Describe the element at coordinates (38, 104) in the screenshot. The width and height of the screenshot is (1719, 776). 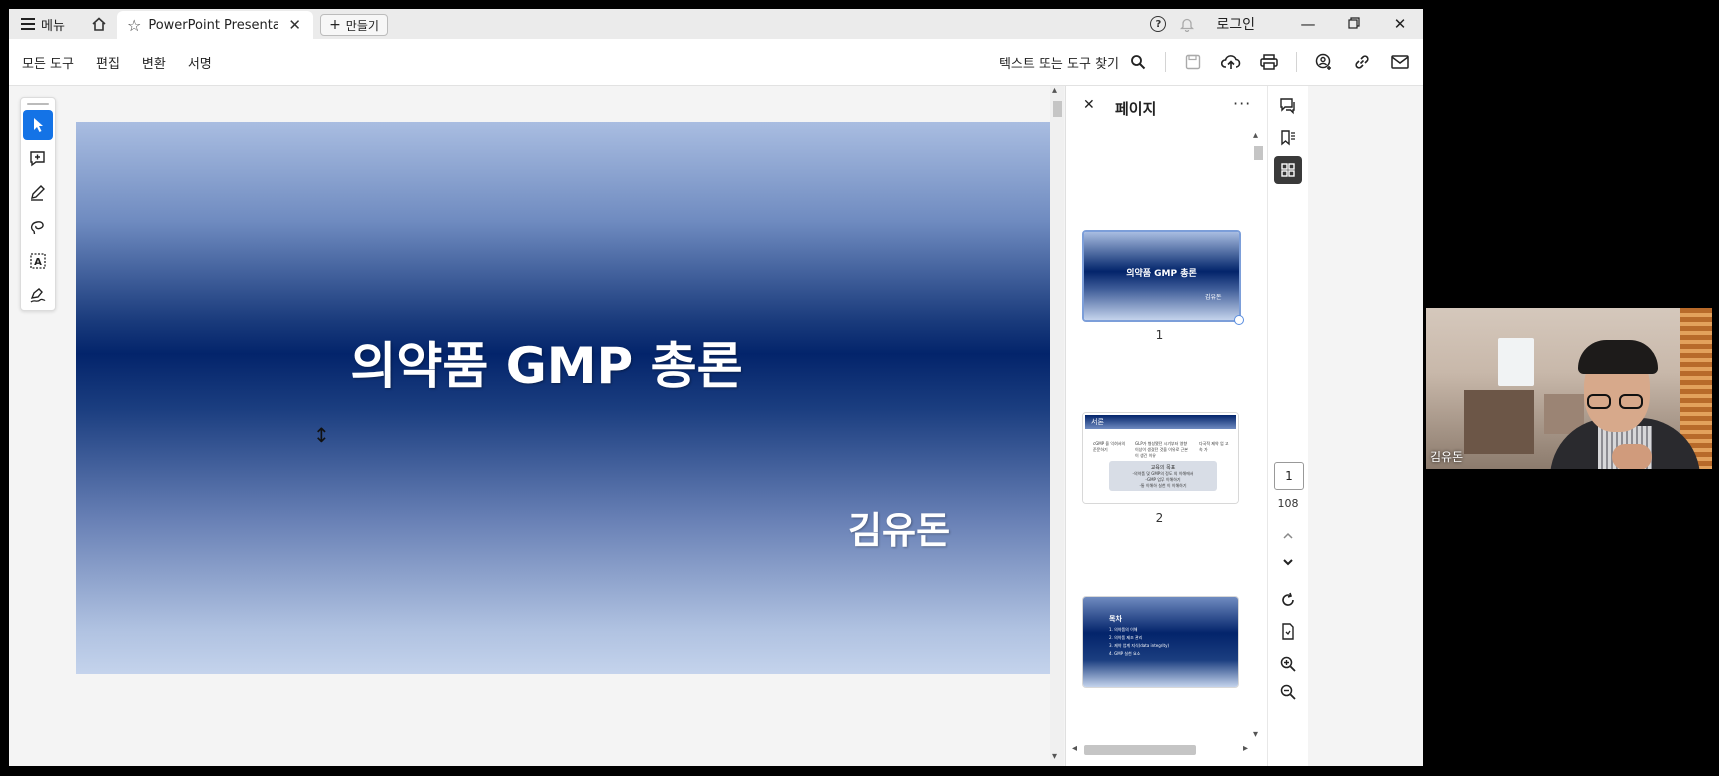
I see `drag-handle` at that location.